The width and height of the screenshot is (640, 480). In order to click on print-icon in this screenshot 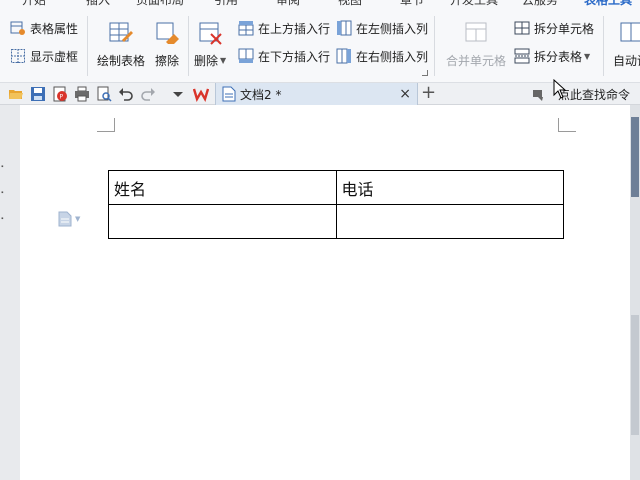, I will do `click(82, 94)`.